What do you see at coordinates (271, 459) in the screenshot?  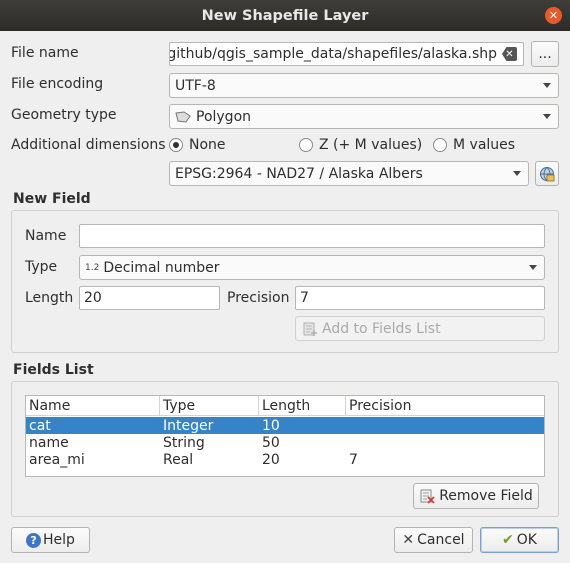 I see `cell-length: 20` at bounding box center [271, 459].